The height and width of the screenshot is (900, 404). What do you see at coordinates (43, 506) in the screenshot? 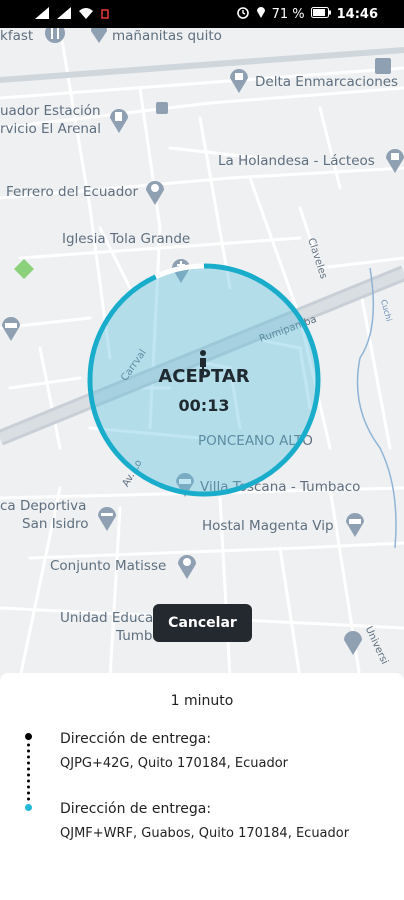
I see `map-label: ca Deportiva` at bounding box center [43, 506].